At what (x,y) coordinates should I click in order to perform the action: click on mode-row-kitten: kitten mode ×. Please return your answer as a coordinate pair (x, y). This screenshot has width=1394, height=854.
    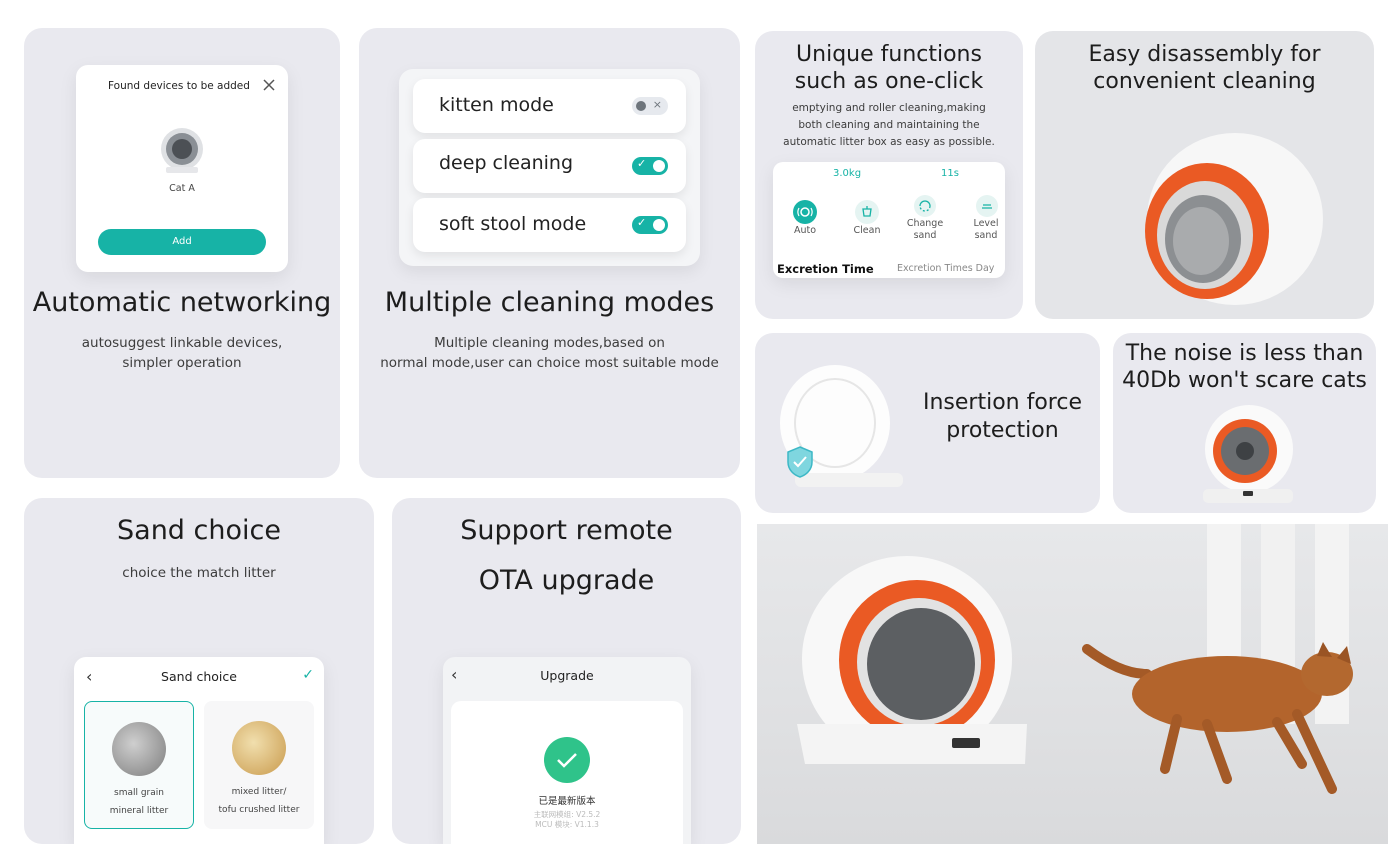
    Looking at the image, I should click on (549, 106).